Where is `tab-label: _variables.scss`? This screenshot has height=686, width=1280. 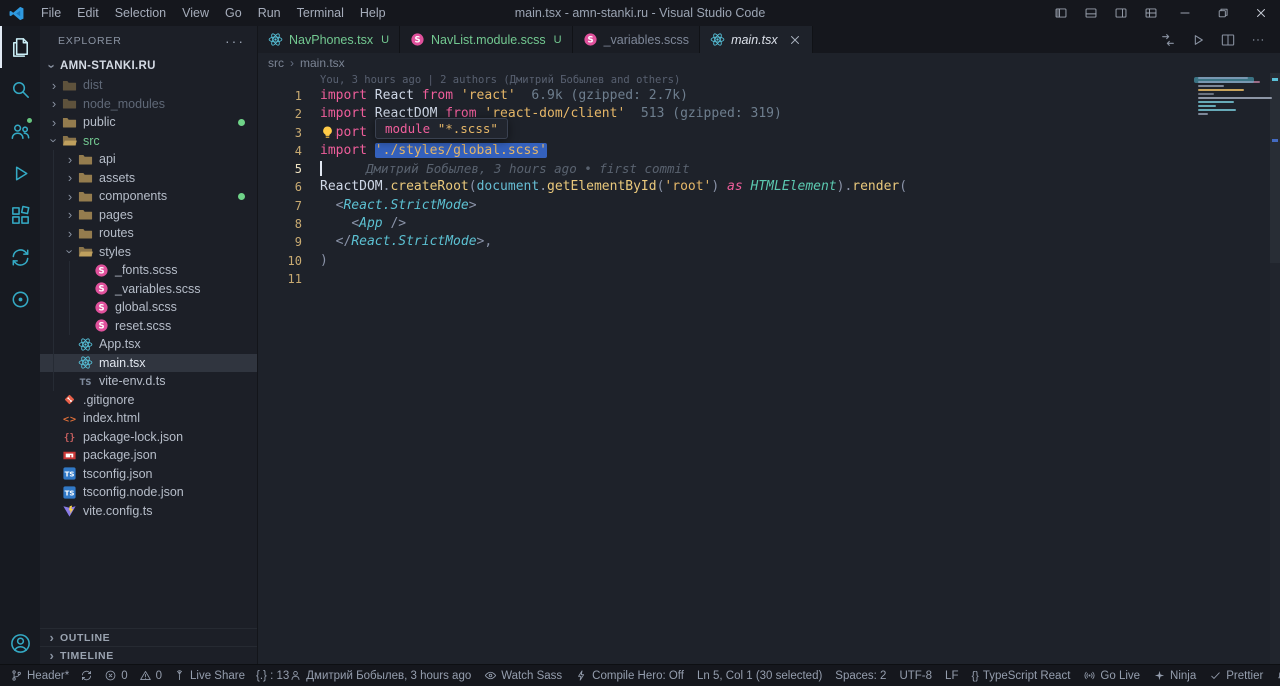 tab-label: _variables.scss is located at coordinates (646, 39).